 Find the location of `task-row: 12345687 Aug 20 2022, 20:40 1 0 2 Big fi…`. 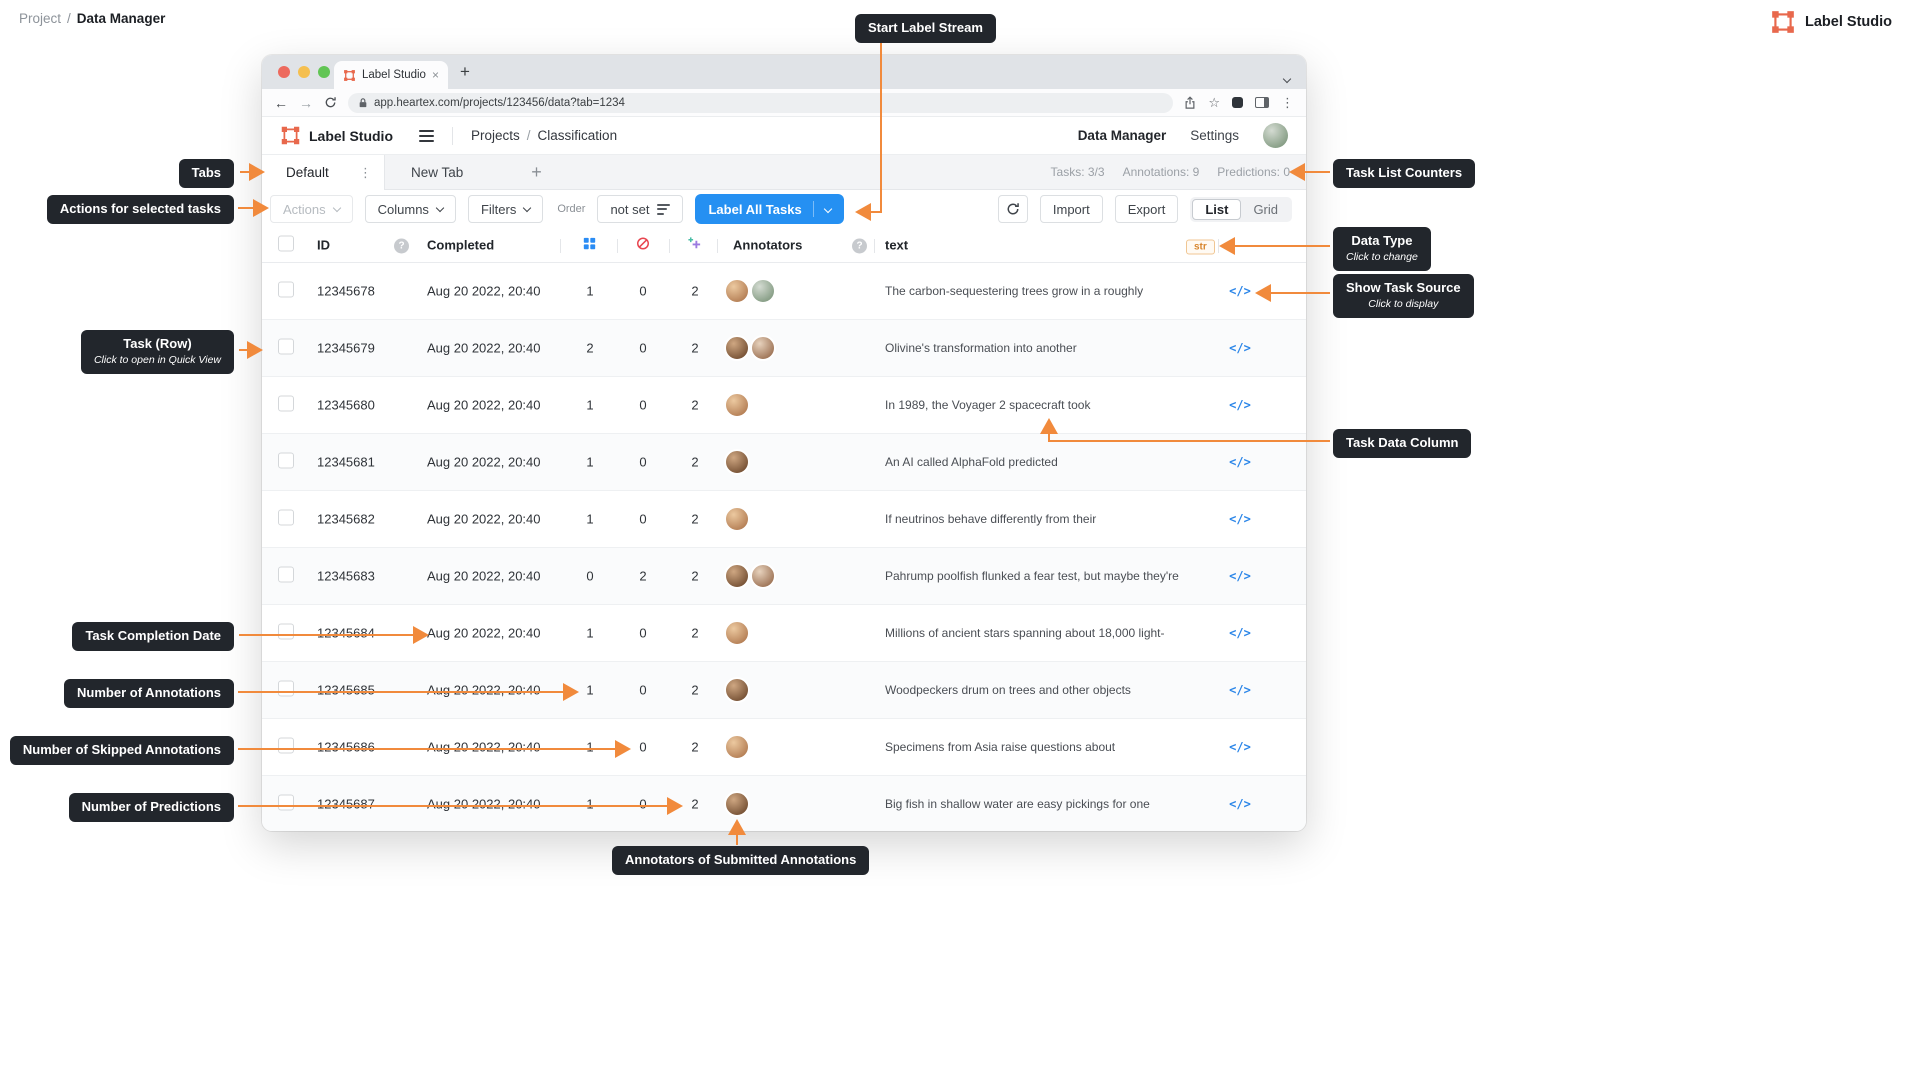

task-row: 12345687 Aug 20 2022, 20:40 1 0 2 Big fi… is located at coordinates (784, 803).